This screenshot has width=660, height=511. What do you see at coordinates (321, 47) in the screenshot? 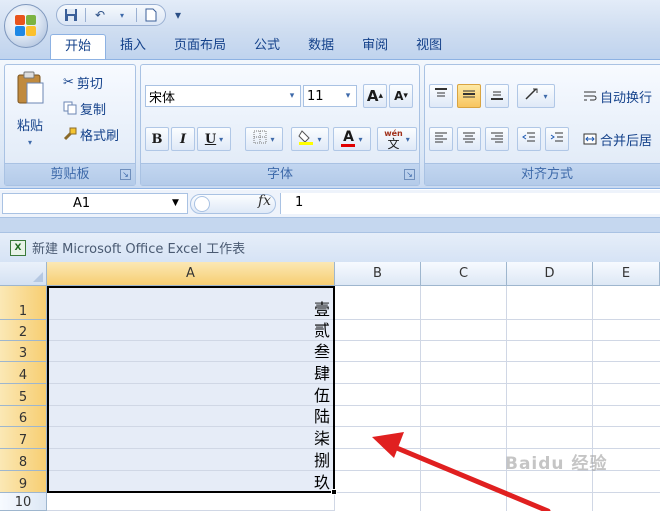
I see `tab-data: 数据` at bounding box center [321, 47].